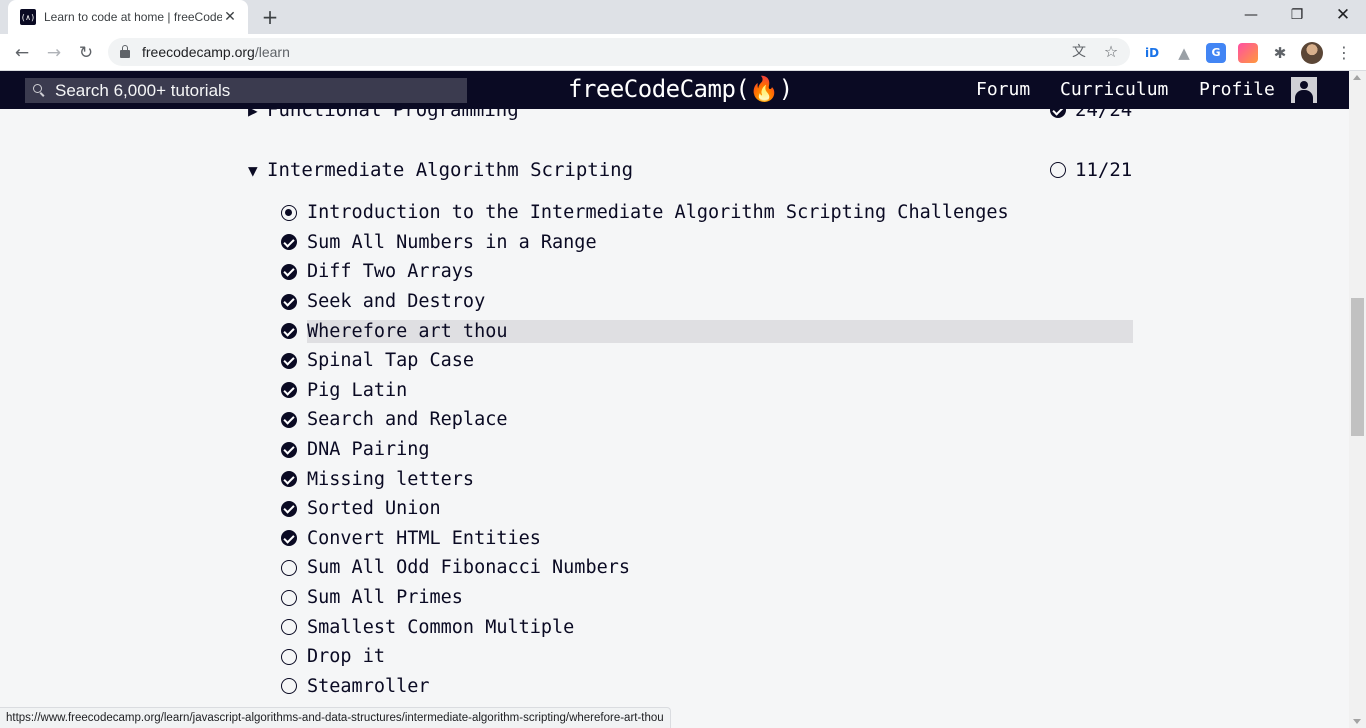 The image size is (1366, 728). I want to click on extension-id-icon: iD, so click(1152, 53).